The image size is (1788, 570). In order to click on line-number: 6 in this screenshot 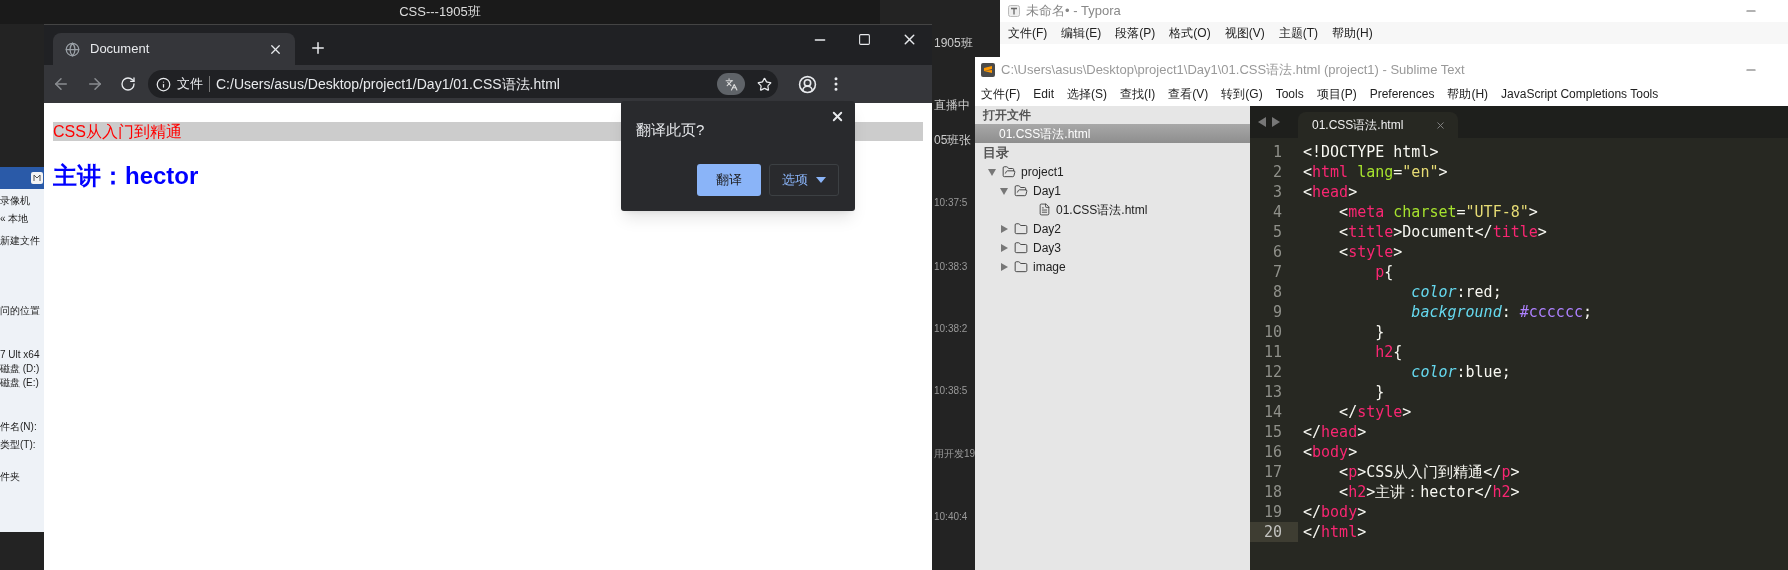, I will do `click(1277, 252)`.